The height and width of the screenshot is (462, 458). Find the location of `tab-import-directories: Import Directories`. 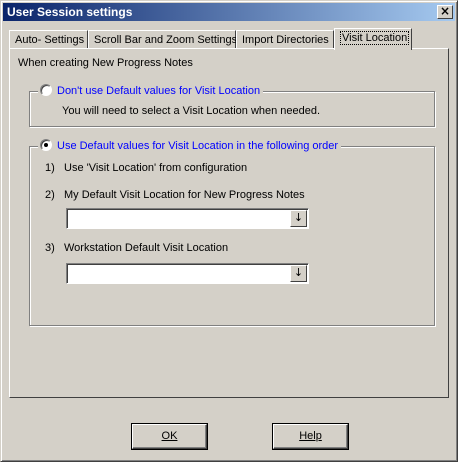

tab-import-directories: Import Directories is located at coordinates (285, 39).